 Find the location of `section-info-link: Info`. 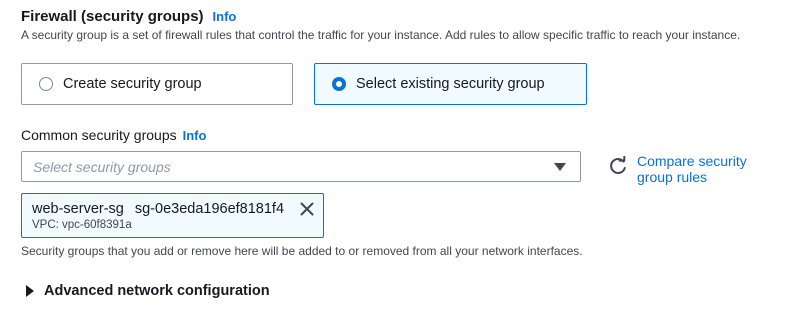

section-info-link: Info is located at coordinates (225, 16).